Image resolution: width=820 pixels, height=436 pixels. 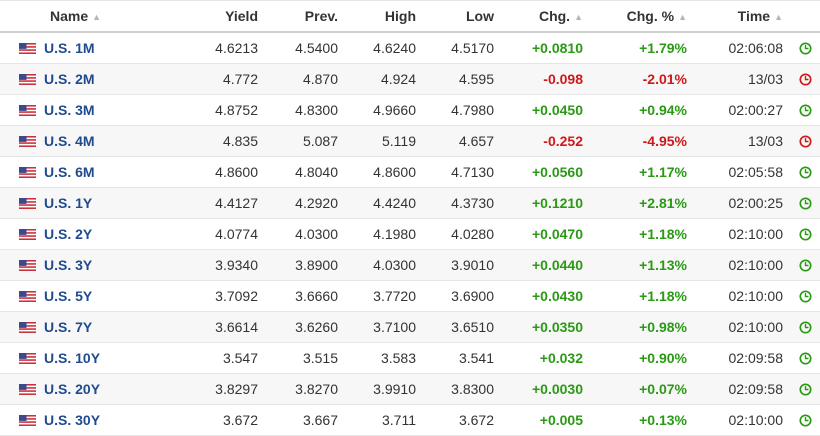 I want to click on name-column-header: Name ▲︎, so click(x=103, y=16).